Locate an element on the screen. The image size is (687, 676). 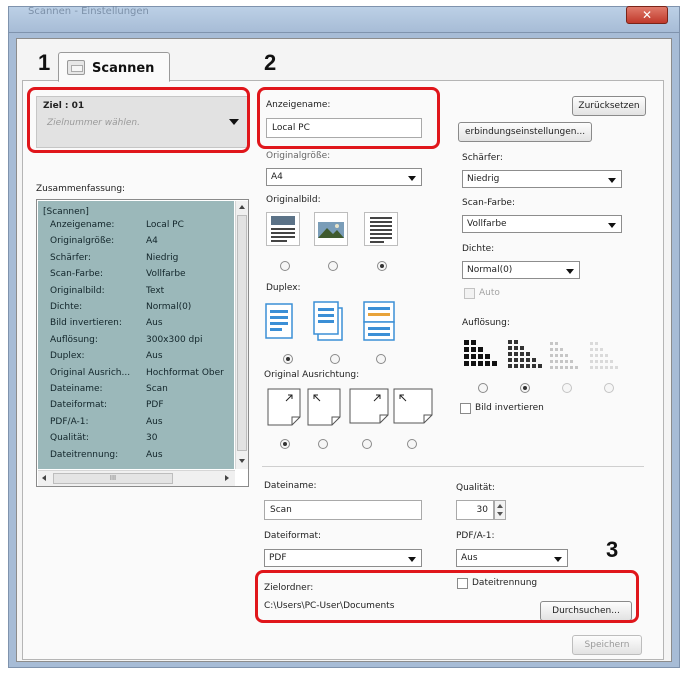
file-format-value: PDF is located at coordinates (278, 558).